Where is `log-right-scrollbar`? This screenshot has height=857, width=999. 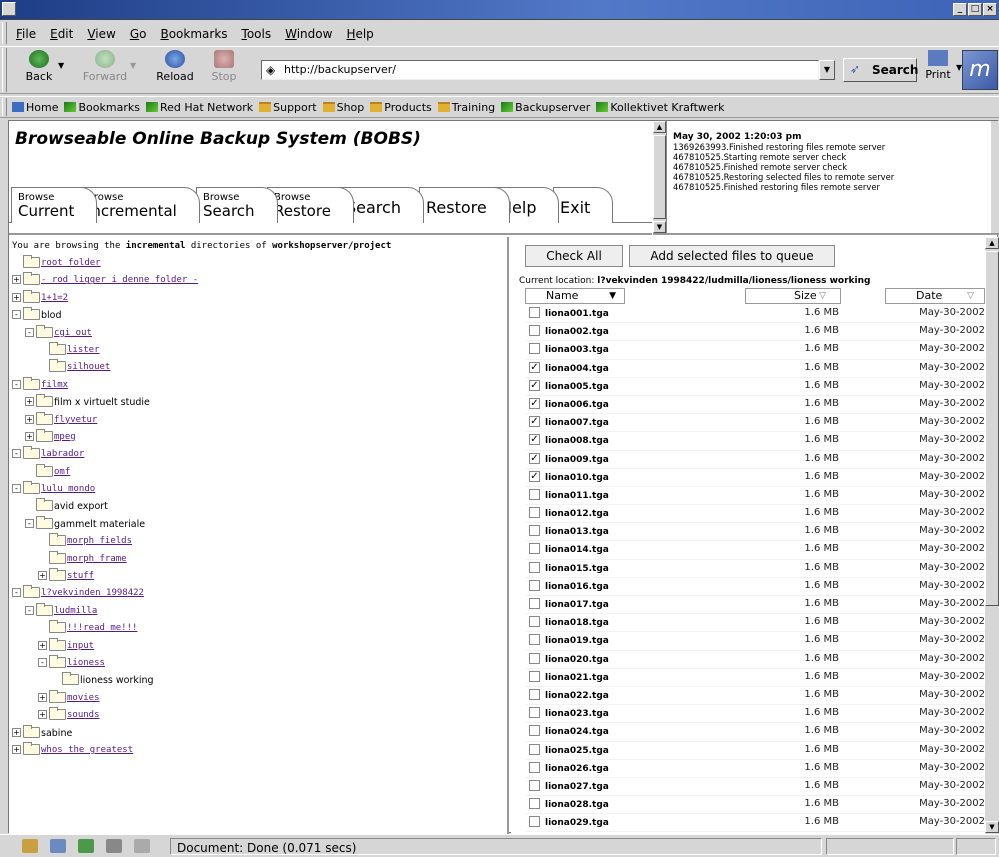 log-right-scrollbar is located at coordinates (995, 177).